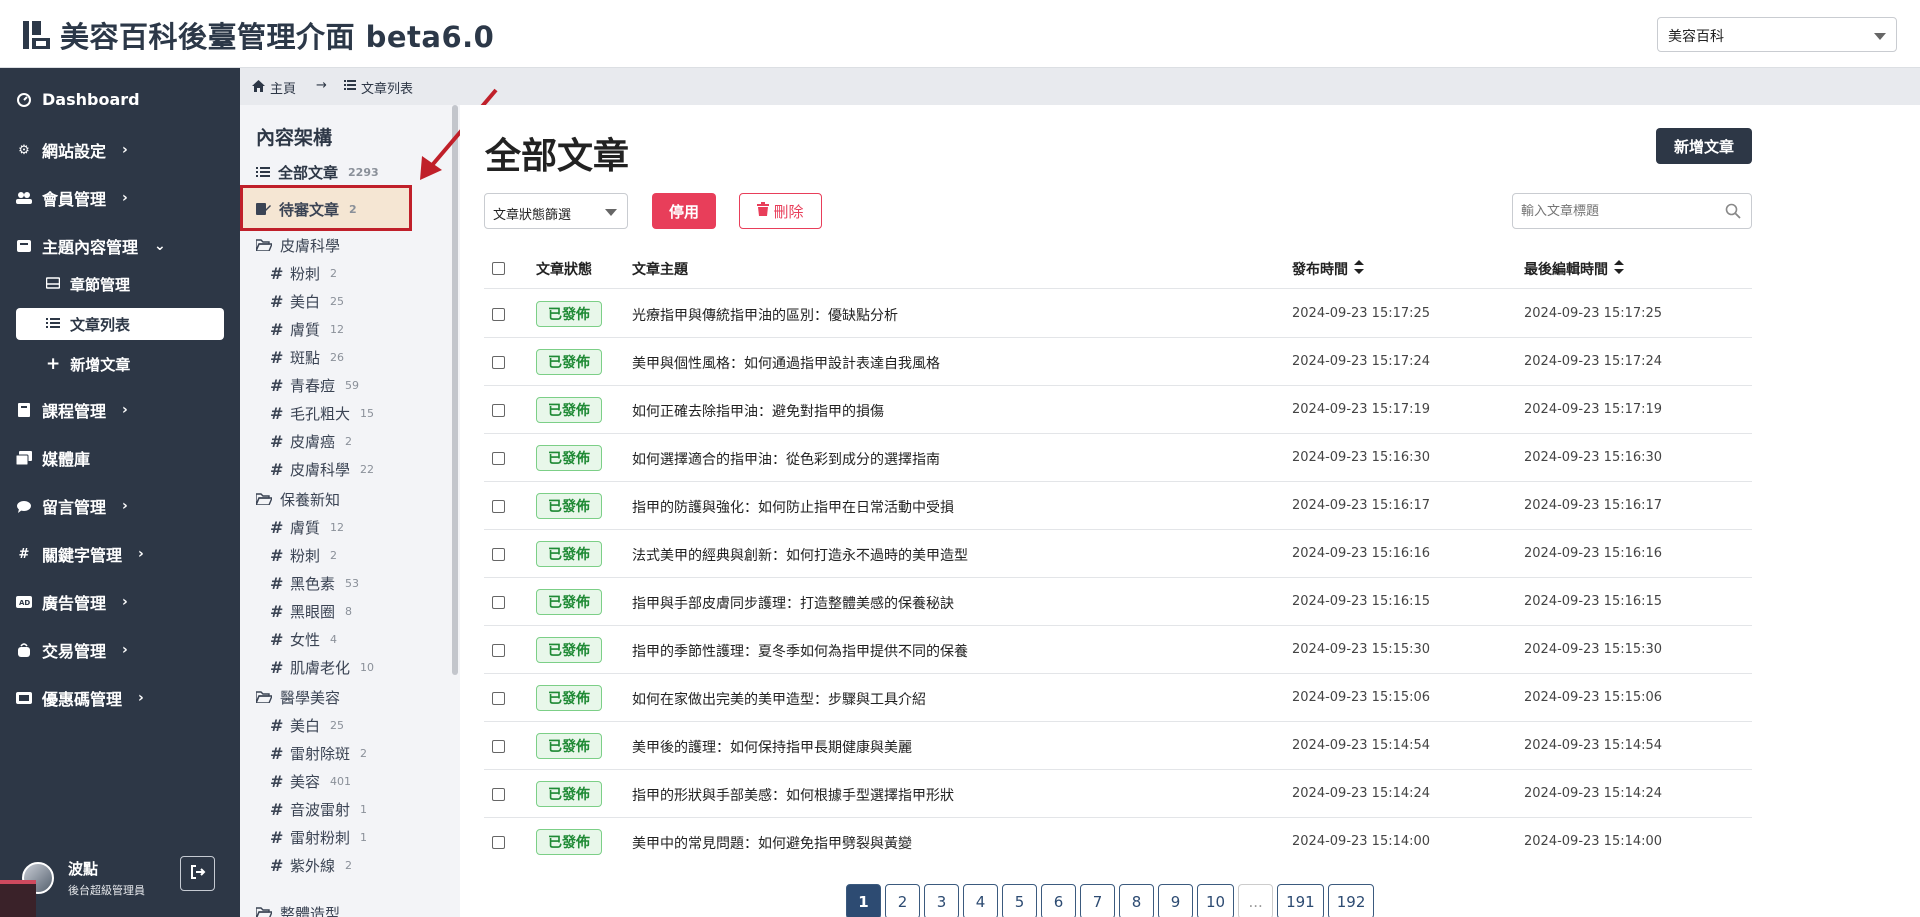  Describe the element at coordinates (902, 900) in the screenshot. I see `page-button: 2` at that location.